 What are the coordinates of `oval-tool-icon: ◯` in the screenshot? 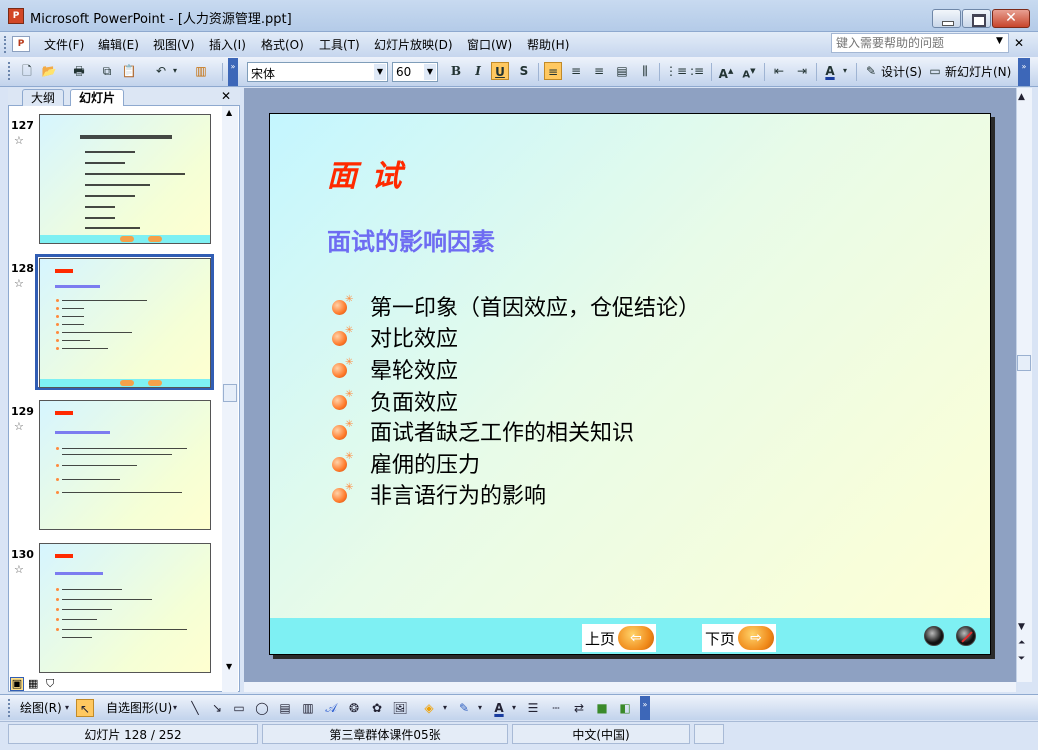 It's located at (262, 708).